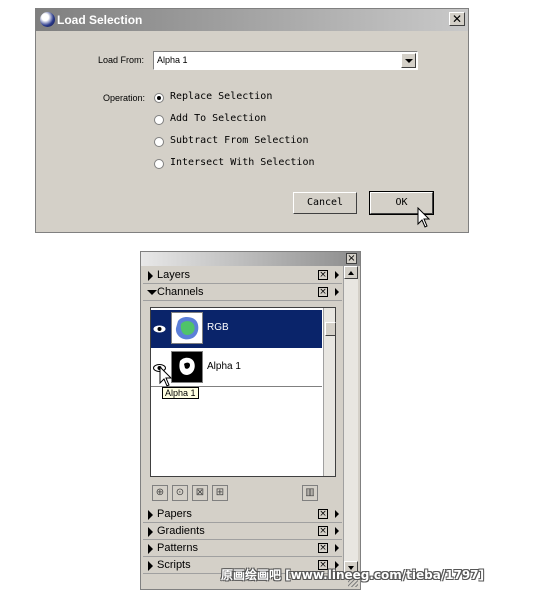 The height and width of the screenshot is (594, 538). I want to click on channels-list: RGB Alpha 1 Alpha 1, so click(243, 392).